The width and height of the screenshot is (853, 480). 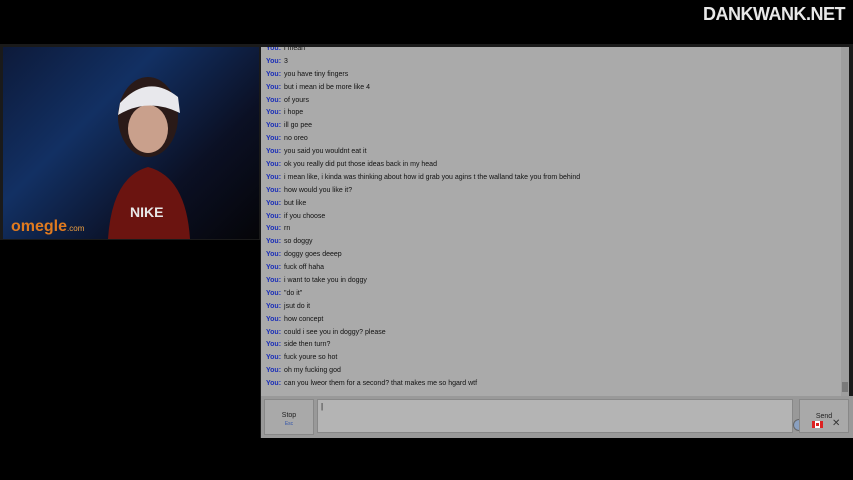 What do you see at coordinates (551, 75) in the screenshot?
I see `chat-message: You: you have tiny fingers` at bounding box center [551, 75].